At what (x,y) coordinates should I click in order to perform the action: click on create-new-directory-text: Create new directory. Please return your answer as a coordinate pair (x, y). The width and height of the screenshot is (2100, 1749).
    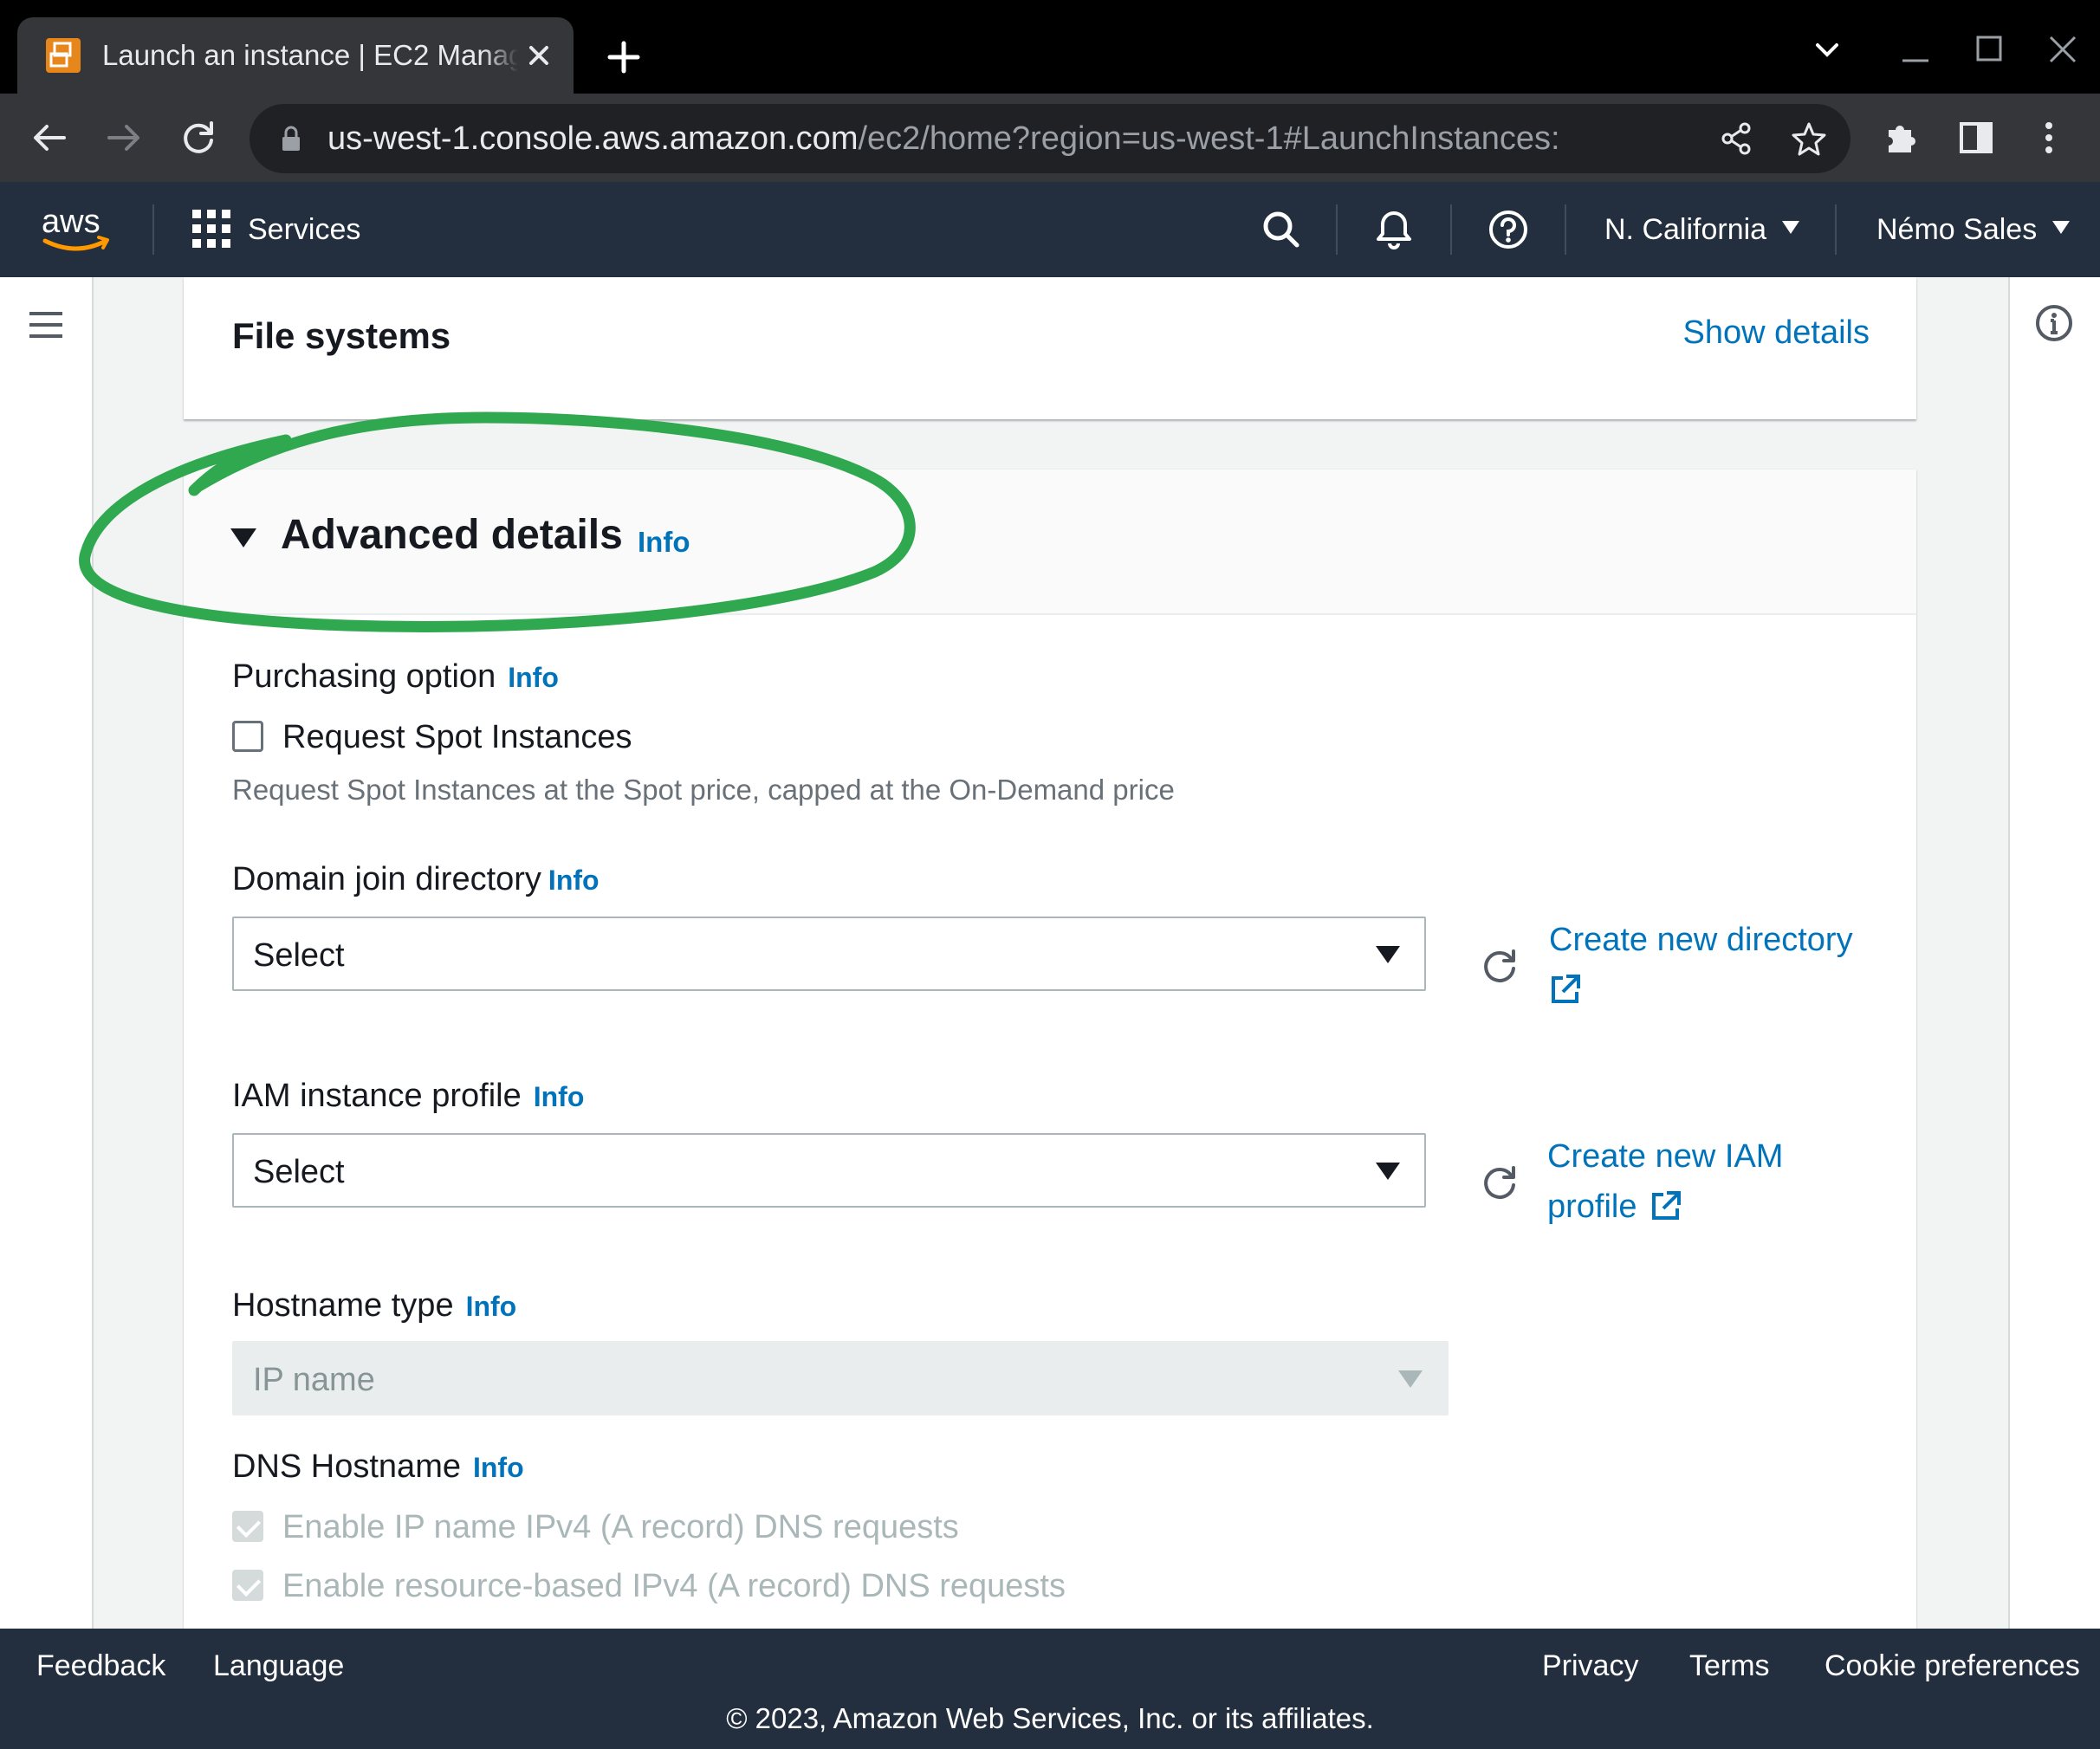
    Looking at the image, I should click on (1701, 940).